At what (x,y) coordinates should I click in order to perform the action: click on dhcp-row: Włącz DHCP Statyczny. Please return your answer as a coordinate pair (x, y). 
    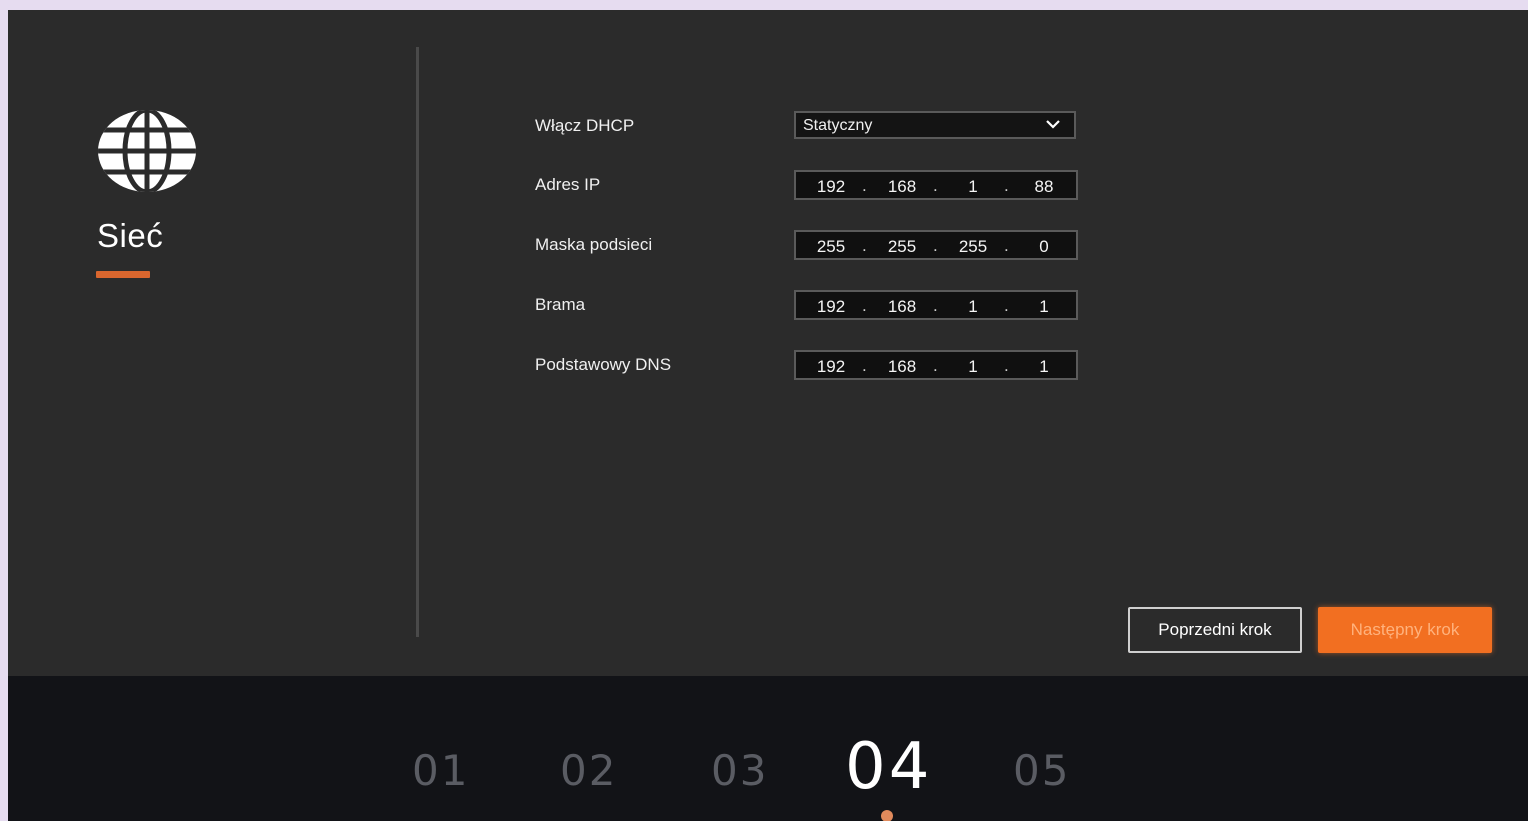
    Looking at the image, I should click on (815, 126).